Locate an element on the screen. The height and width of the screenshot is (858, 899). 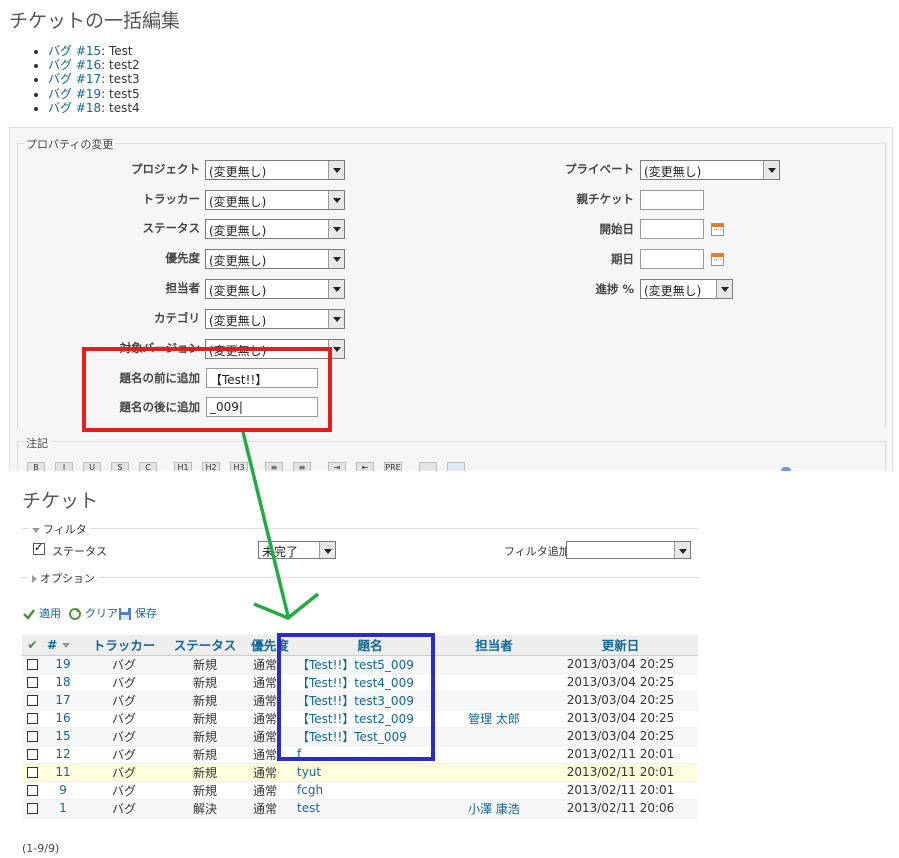
select-all-toggle: ✔ is located at coordinates (32, 645).